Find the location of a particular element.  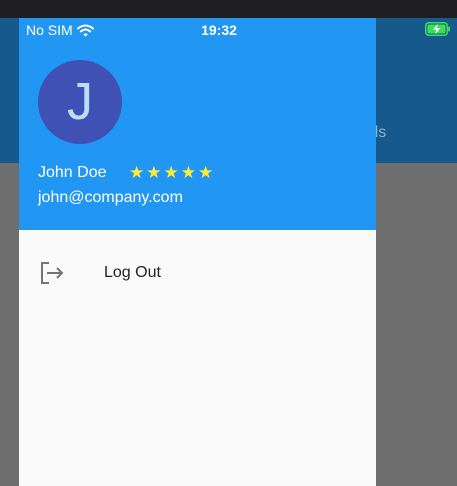

status-time: 19:32 is located at coordinates (219, 30).